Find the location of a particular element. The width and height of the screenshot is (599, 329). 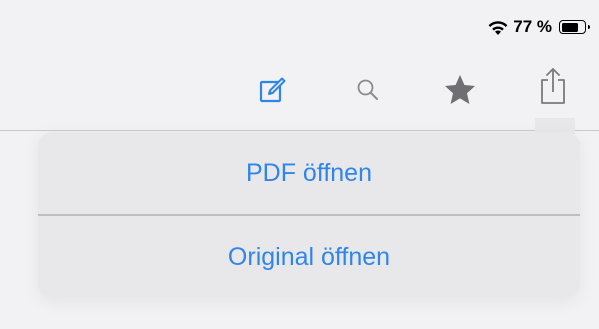

edit-button is located at coordinates (272, 90).